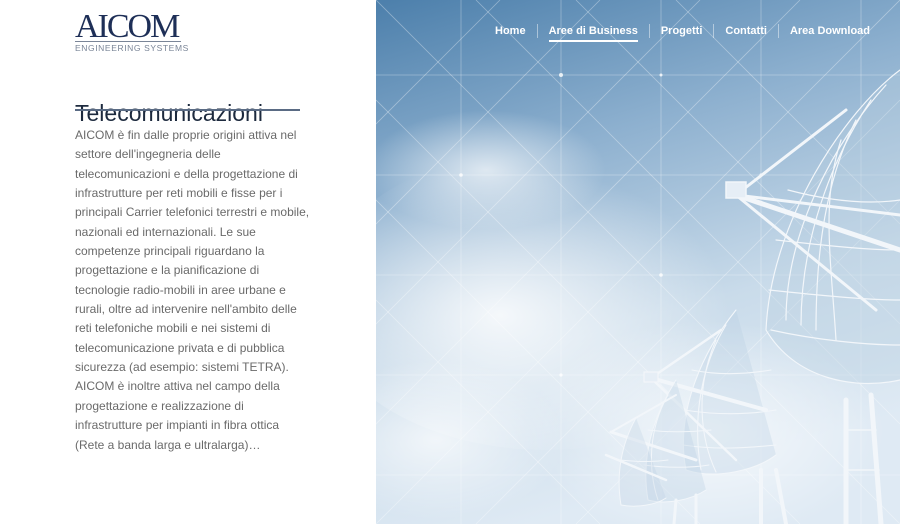 This screenshot has width=900, height=524. I want to click on aicom-logo: AICOM ENGINEERING SYSTEMS, so click(131, 31).